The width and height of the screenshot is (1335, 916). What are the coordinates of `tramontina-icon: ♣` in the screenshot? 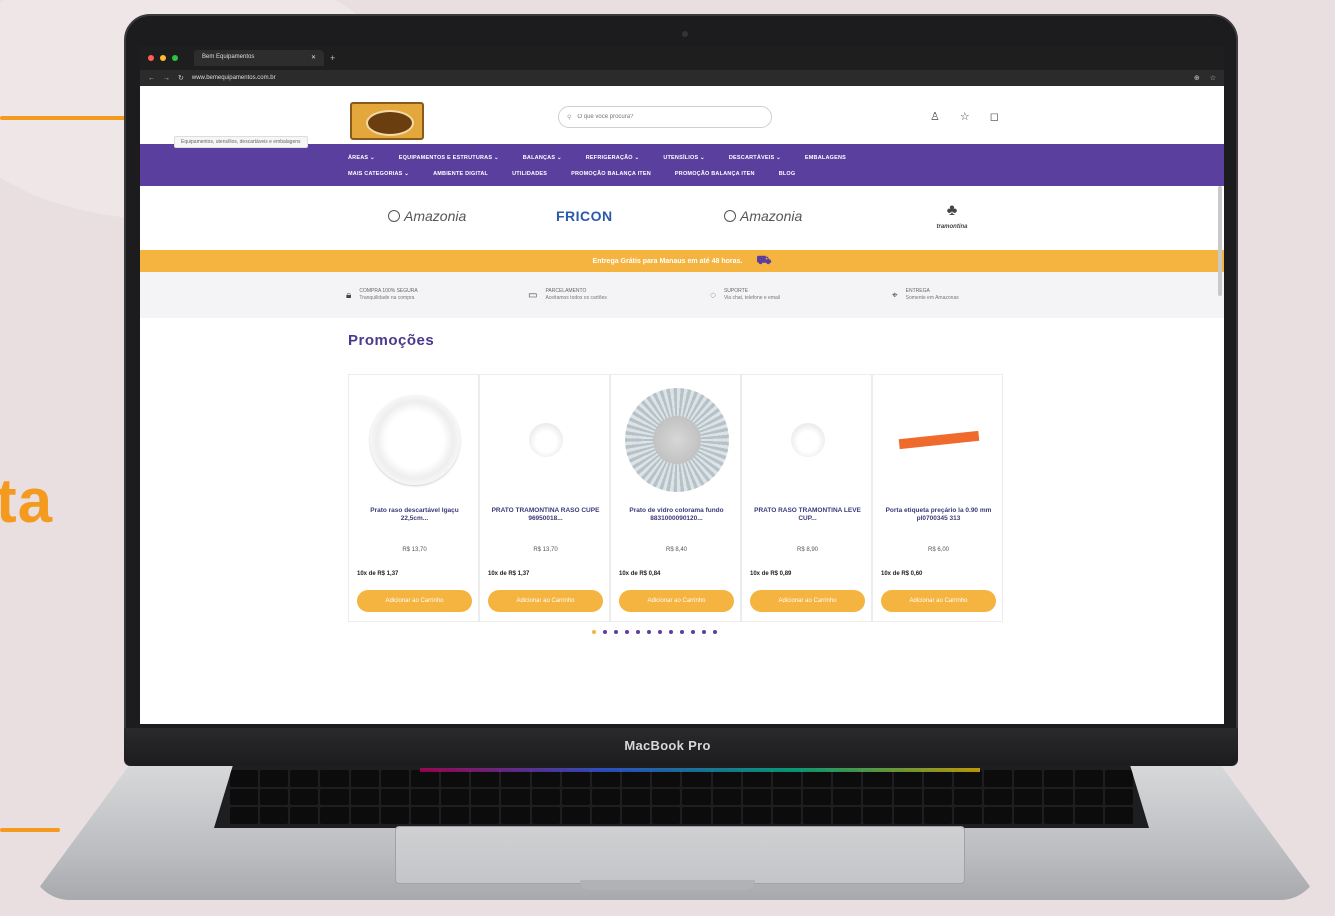 It's located at (952, 210).